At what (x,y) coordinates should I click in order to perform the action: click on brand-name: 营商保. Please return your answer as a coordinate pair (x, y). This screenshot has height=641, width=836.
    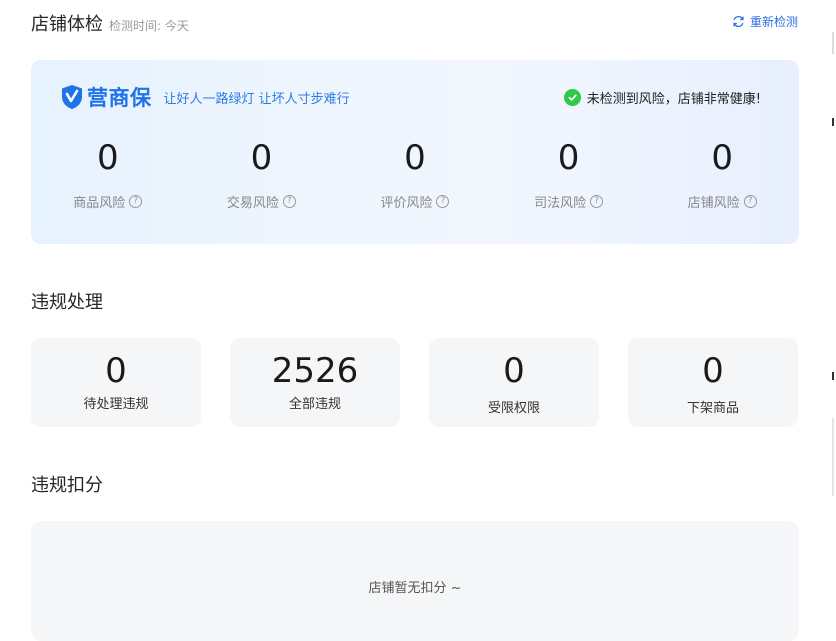
    Looking at the image, I should click on (119, 98).